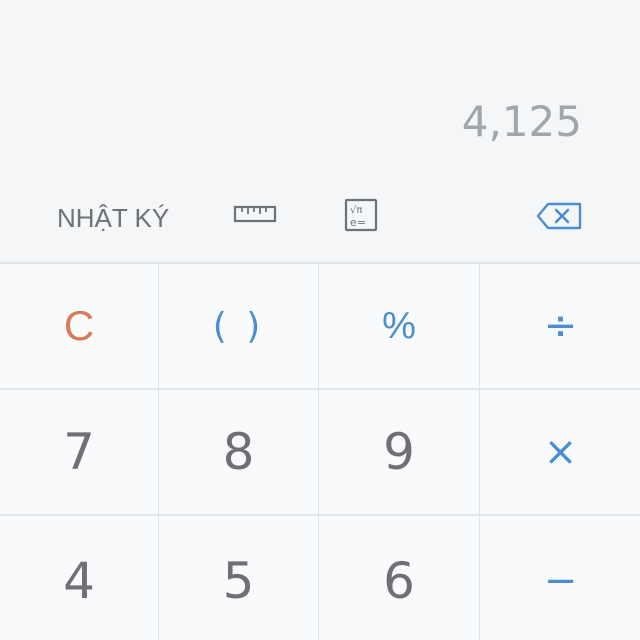  What do you see at coordinates (399, 326) in the screenshot?
I see `percent-button: %` at bounding box center [399, 326].